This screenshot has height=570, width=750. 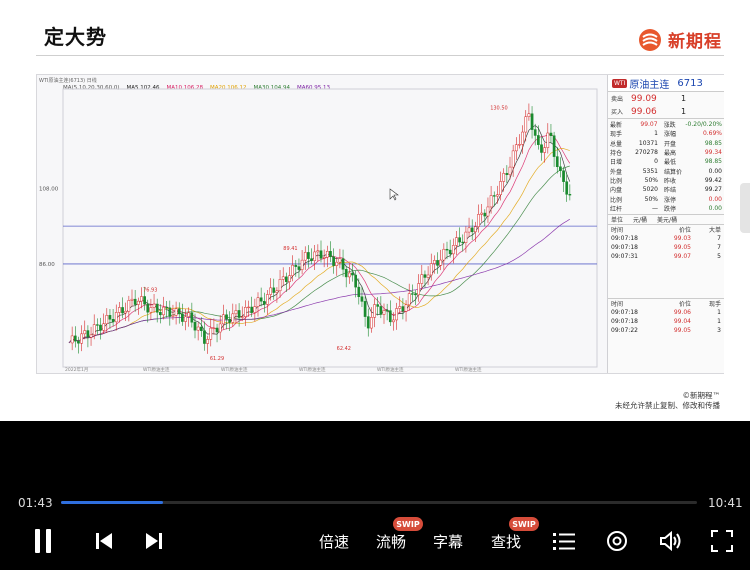 I want to click on tick-row: 09:07:18 99.03 7, so click(x=666, y=238).